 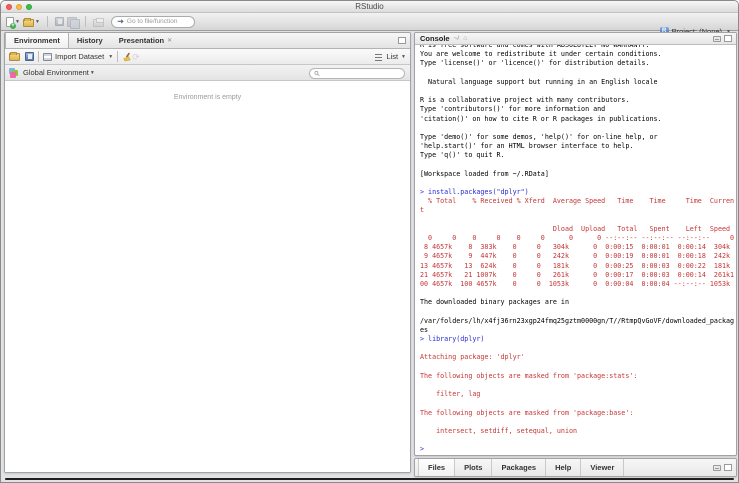 I want to click on clear-objects-broom-icon, so click(x=127, y=57).